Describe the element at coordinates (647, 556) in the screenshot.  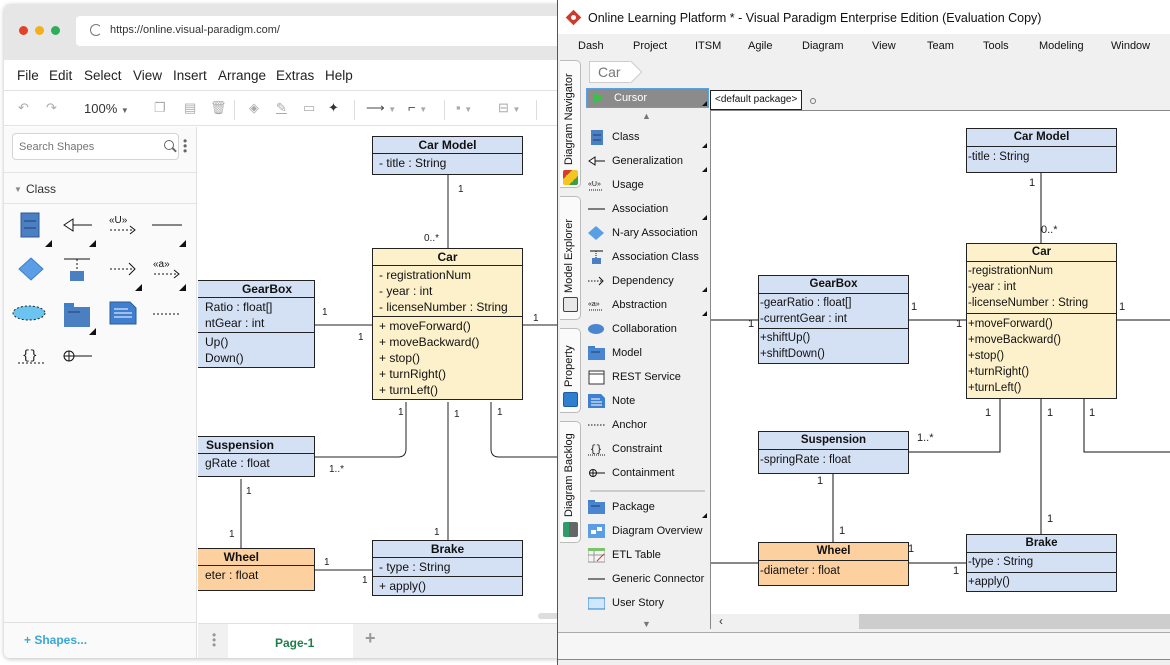
I see `palette-item-etl-table: ETL Table` at that location.